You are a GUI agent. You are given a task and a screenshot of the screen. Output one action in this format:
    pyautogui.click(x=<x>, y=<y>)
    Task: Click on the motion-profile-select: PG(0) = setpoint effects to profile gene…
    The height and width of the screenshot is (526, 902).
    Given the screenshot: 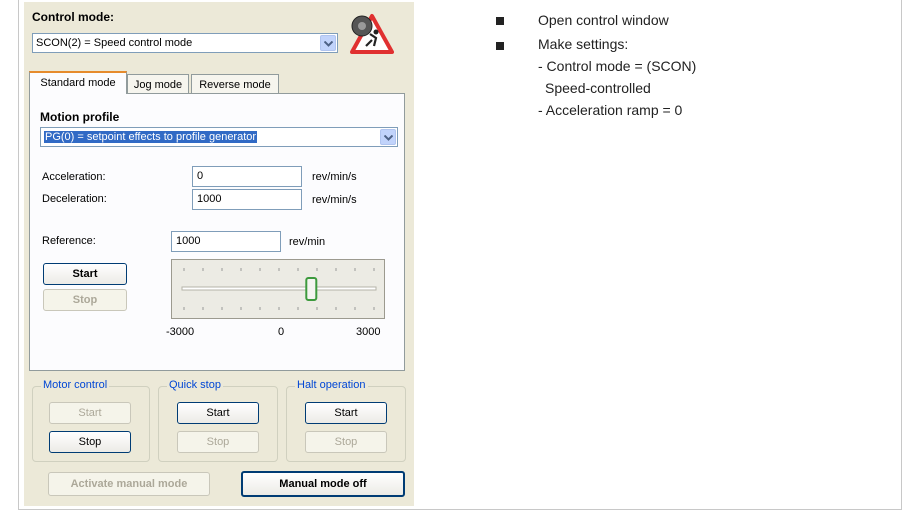 What is the action you would take?
    pyautogui.click(x=219, y=137)
    